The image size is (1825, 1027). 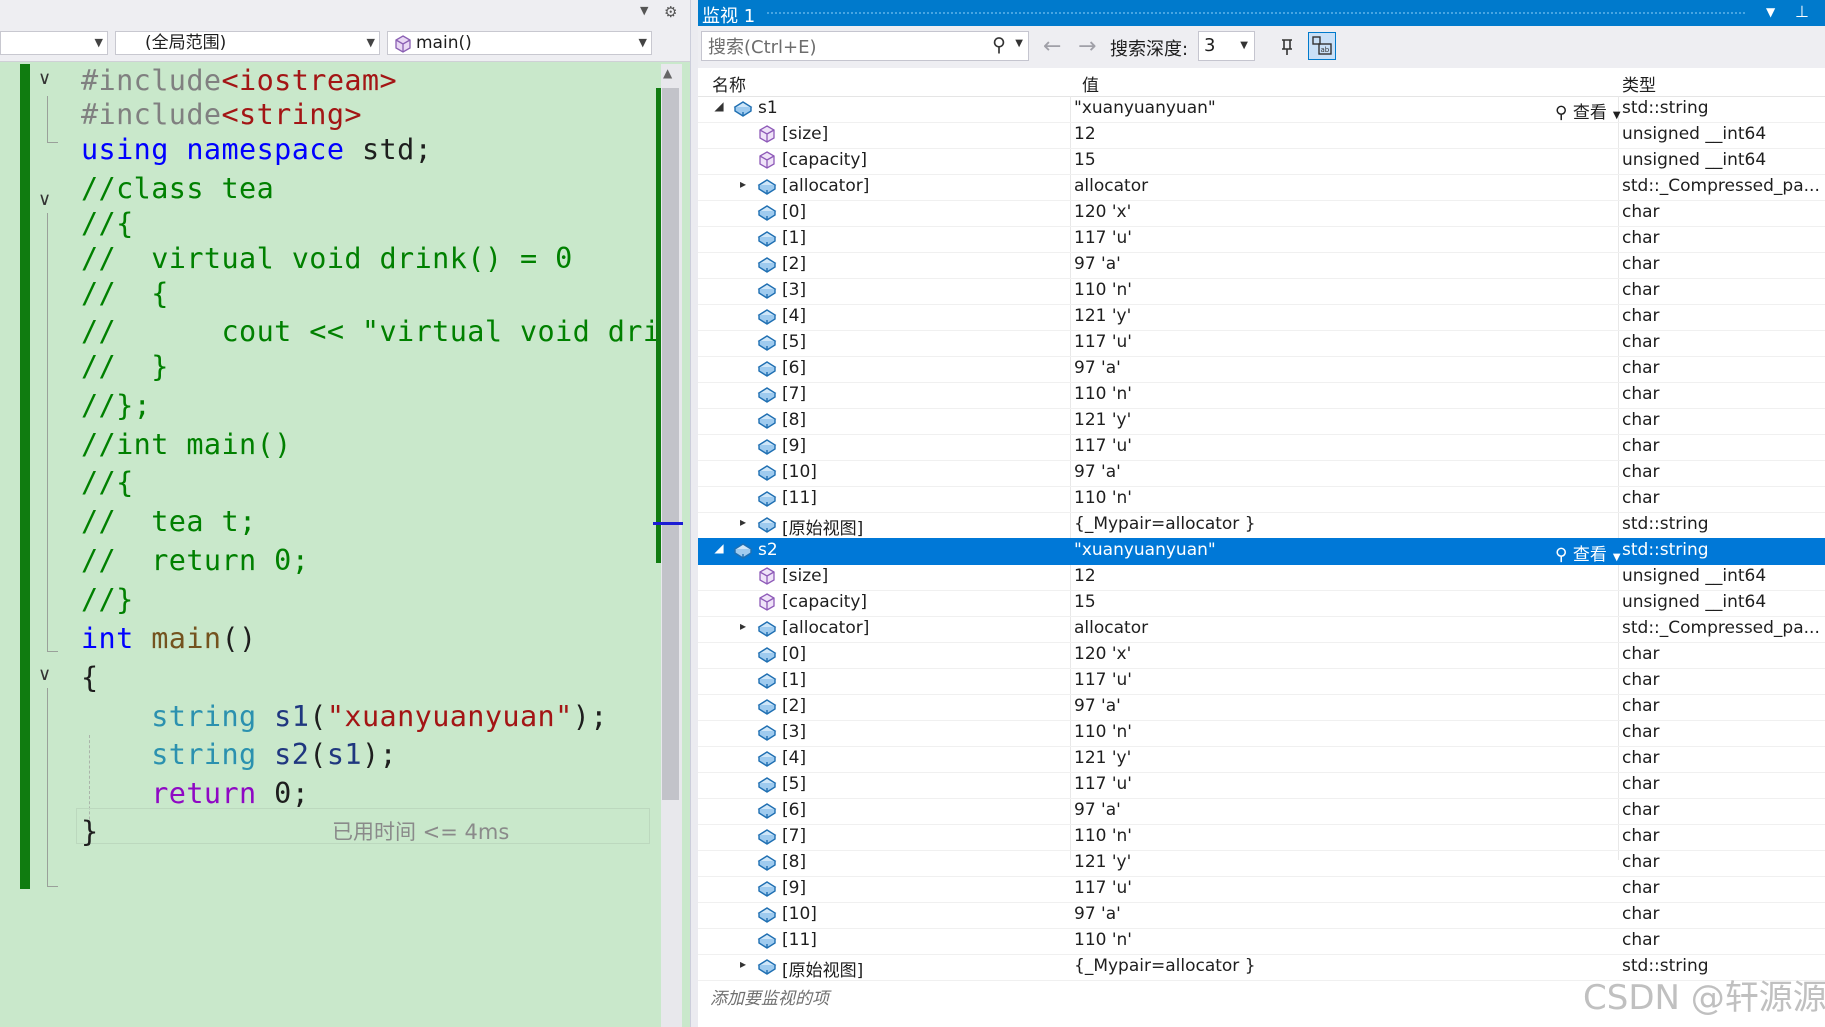 I want to click on code-line: string s2(s1);, so click(x=239, y=755).